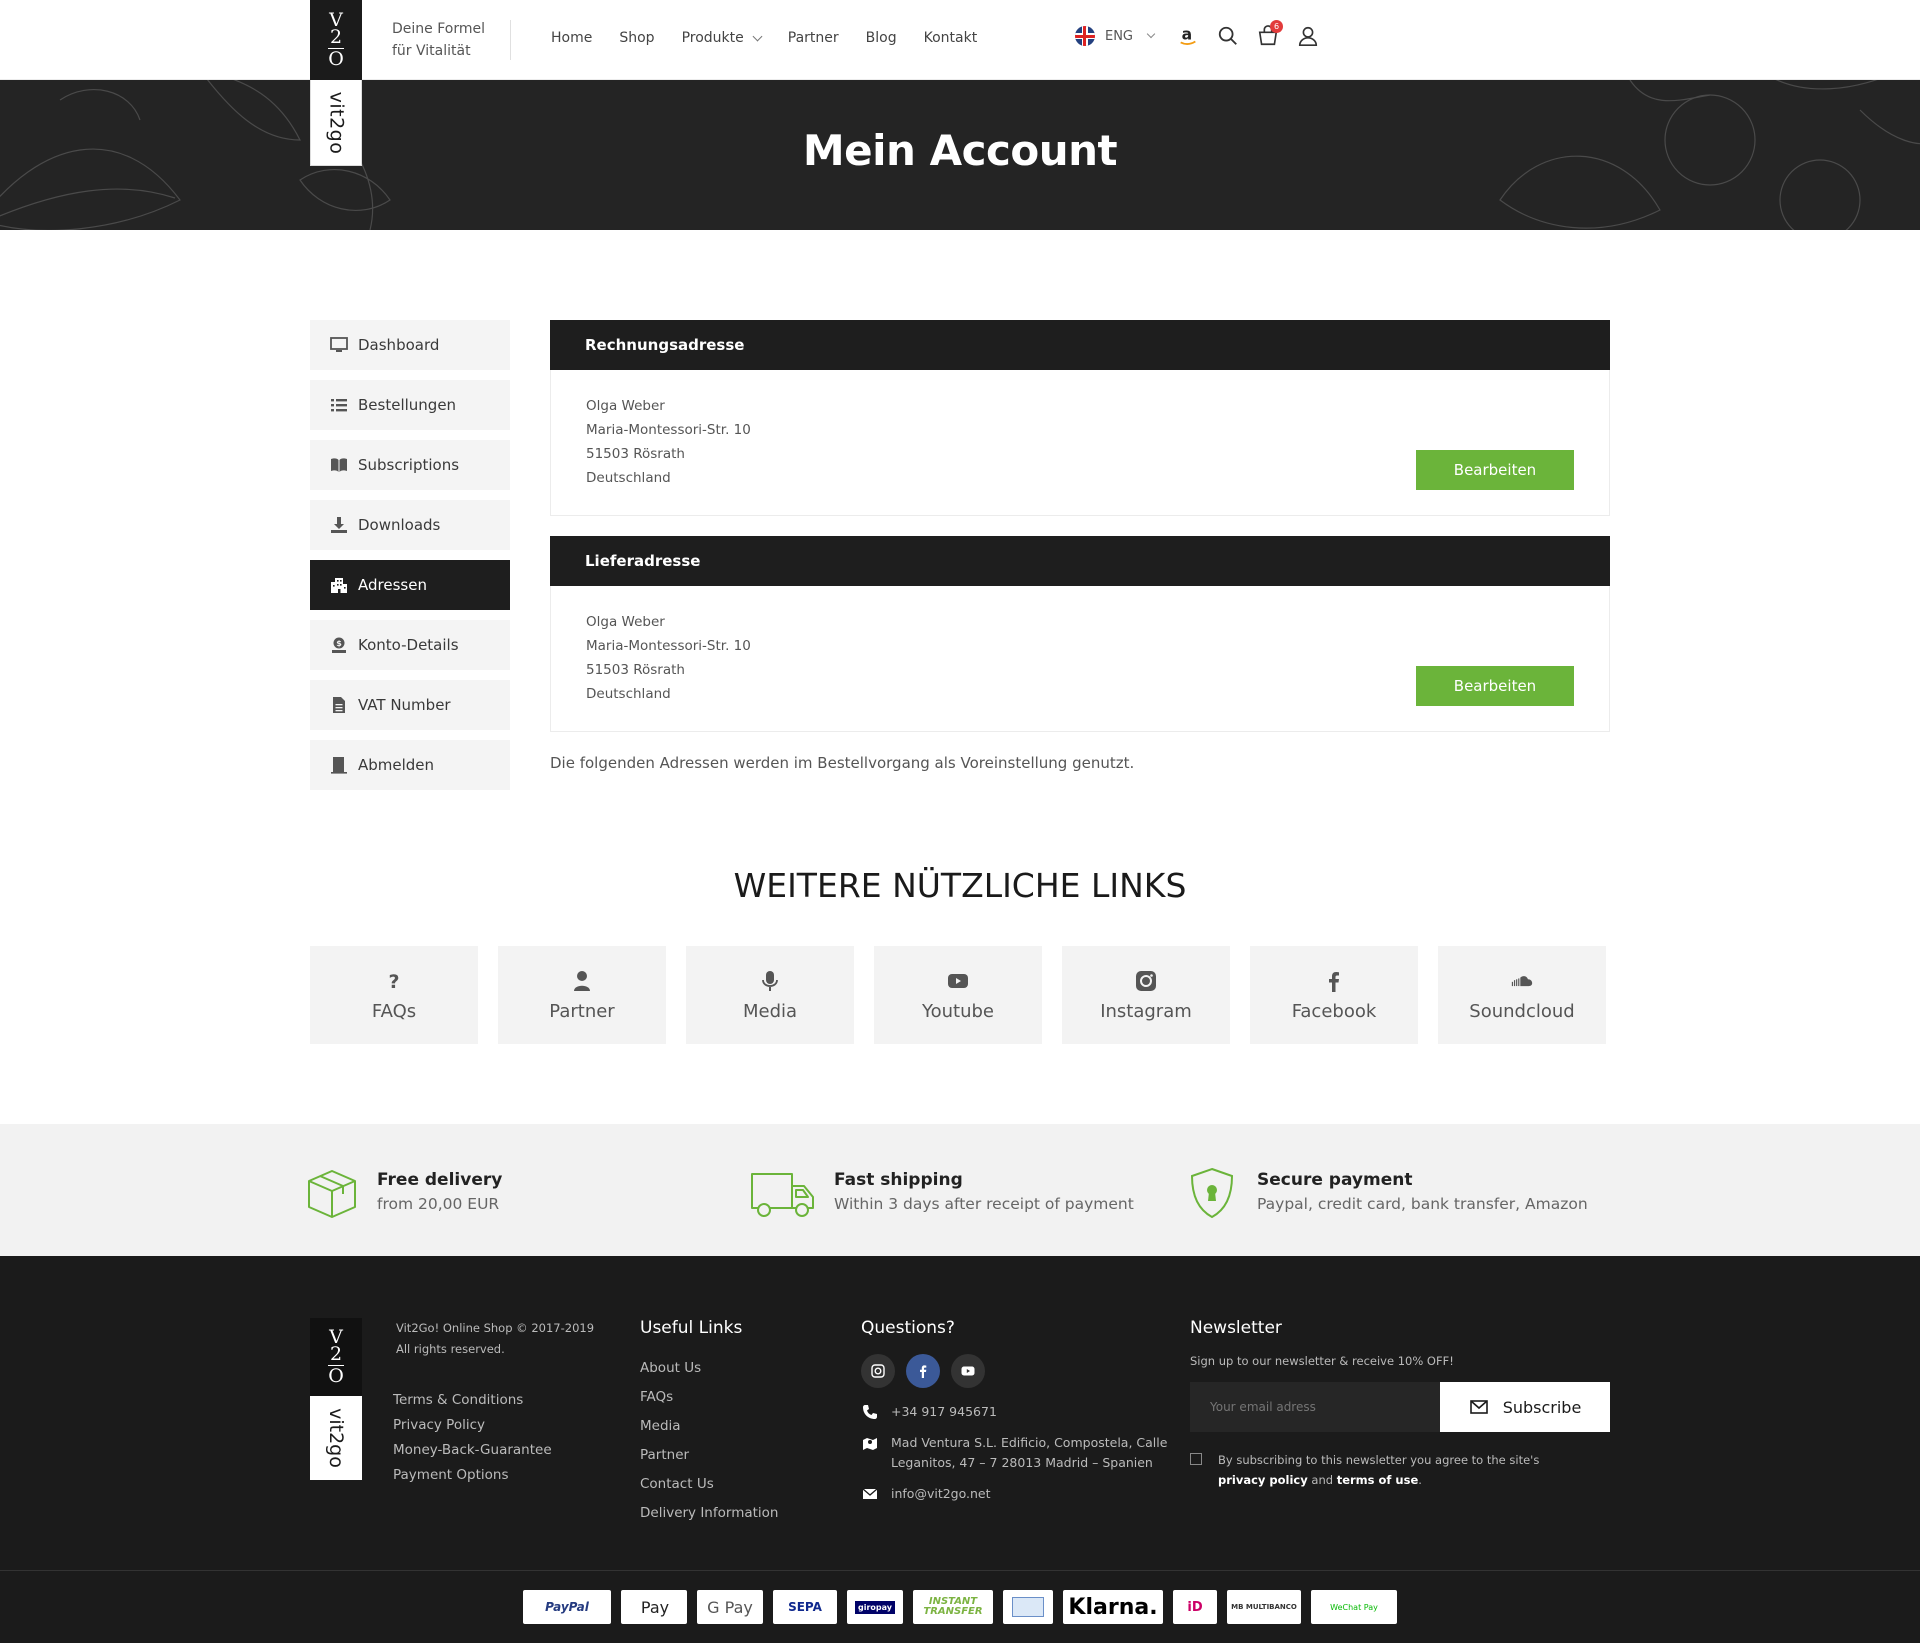  What do you see at coordinates (582, 995) in the screenshot?
I see `link-tile-partner: Partner` at bounding box center [582, 995].